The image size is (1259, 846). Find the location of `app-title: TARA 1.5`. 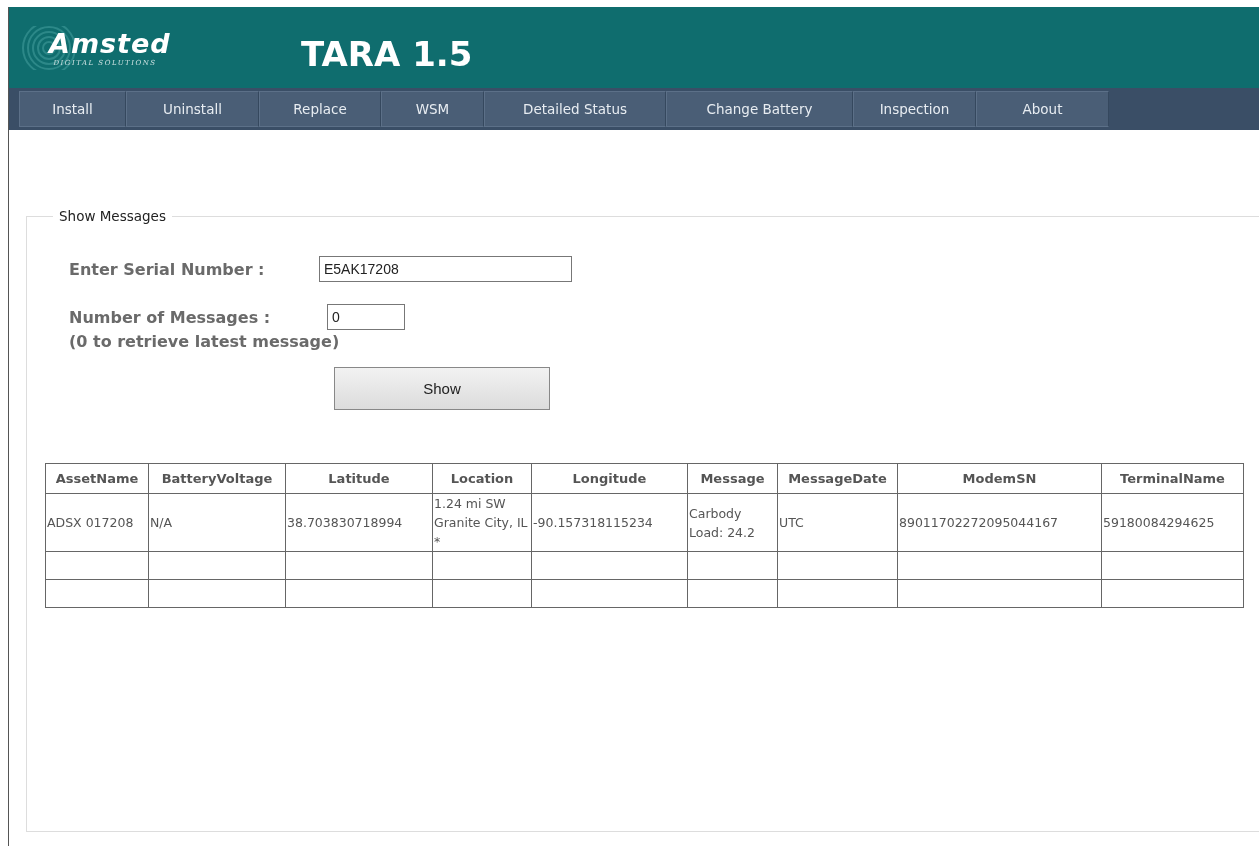

app-title: TARA 1.5 is located at coordinates (387, 53).